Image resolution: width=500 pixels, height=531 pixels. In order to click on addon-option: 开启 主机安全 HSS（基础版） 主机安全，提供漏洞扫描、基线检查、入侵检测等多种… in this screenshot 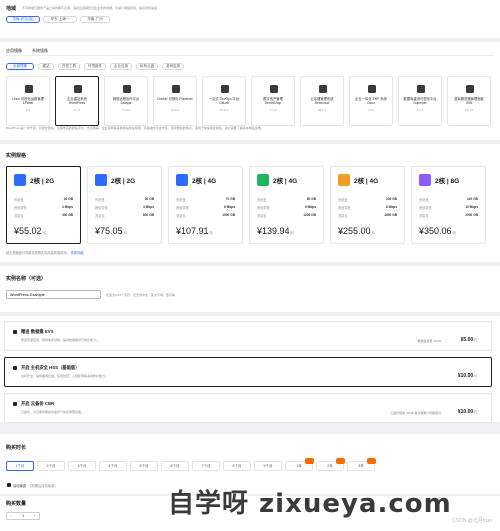, I will do `click(248, 372)`.